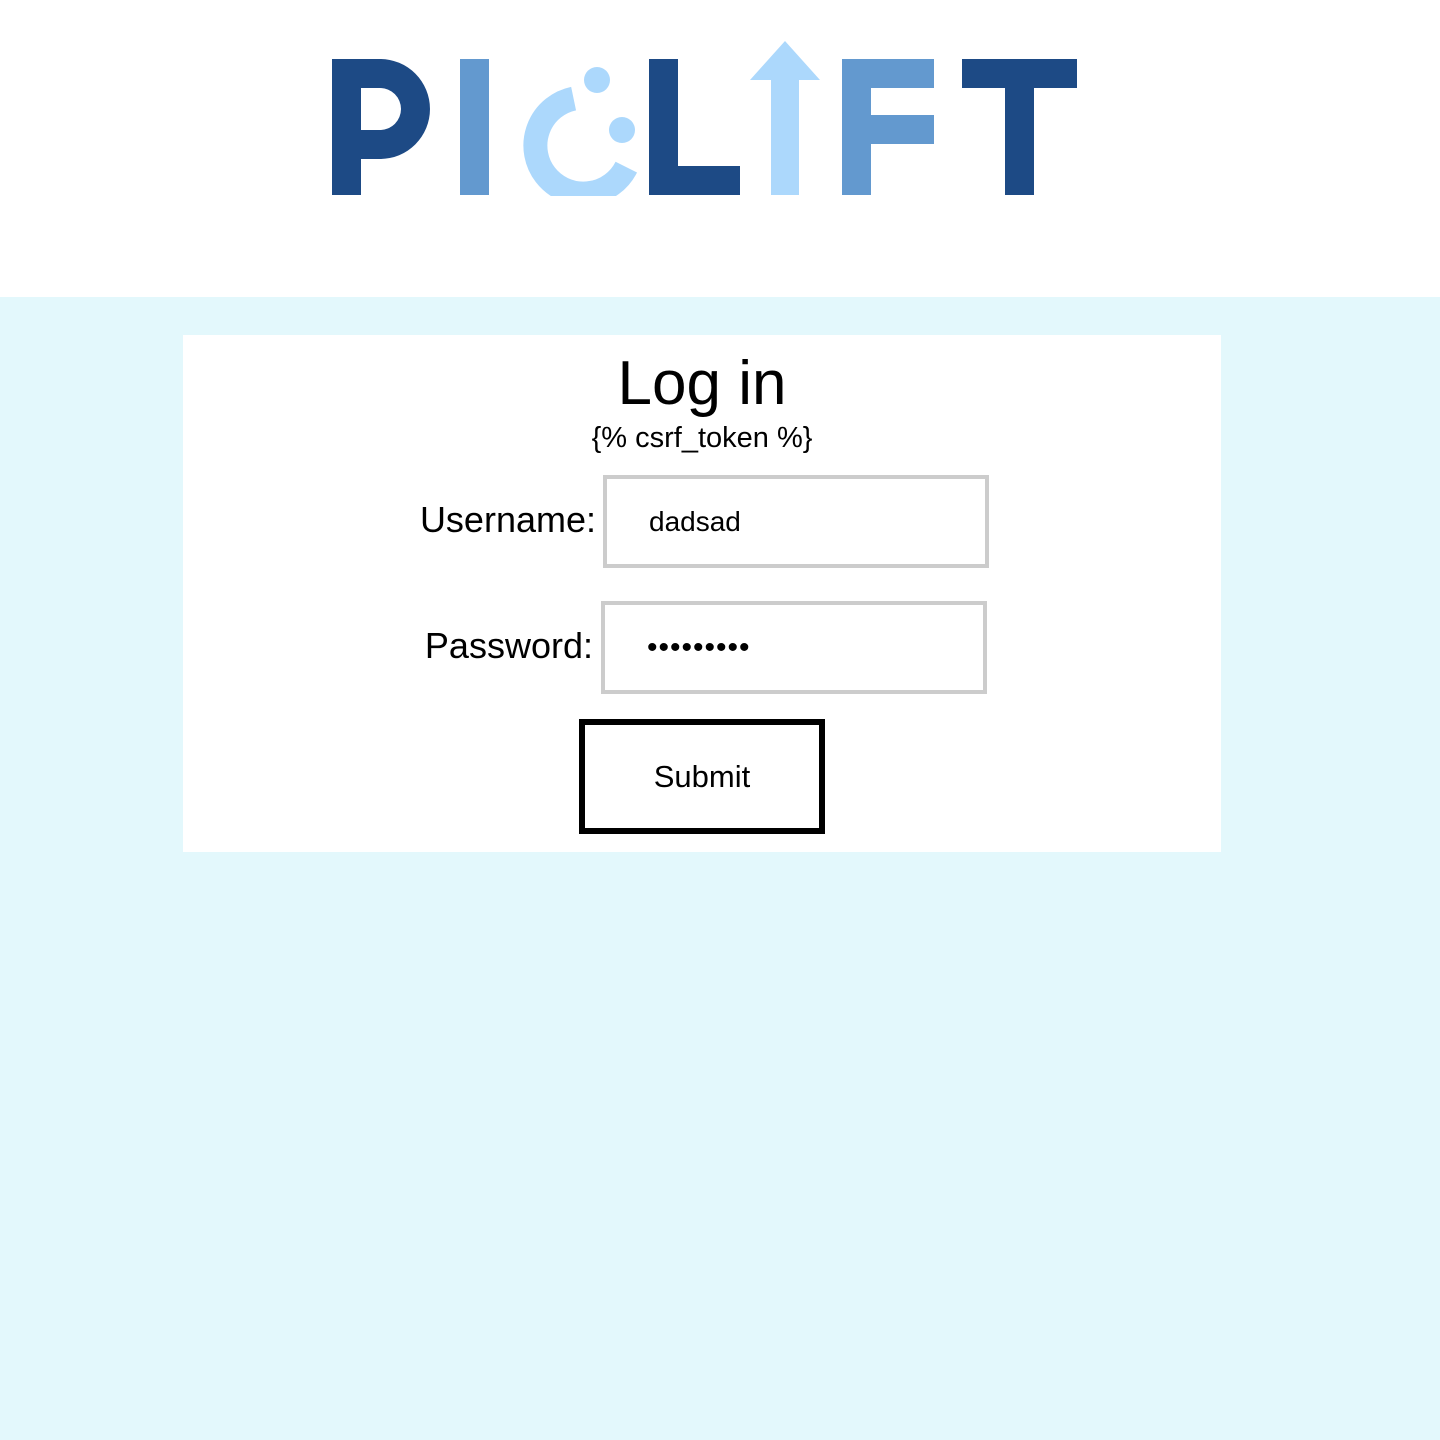 The height and width of the screenshot is (1440, 1440). Describe the element at coordinates (694, 127) in the screenshot. I see `logo-letter-l` at that location.